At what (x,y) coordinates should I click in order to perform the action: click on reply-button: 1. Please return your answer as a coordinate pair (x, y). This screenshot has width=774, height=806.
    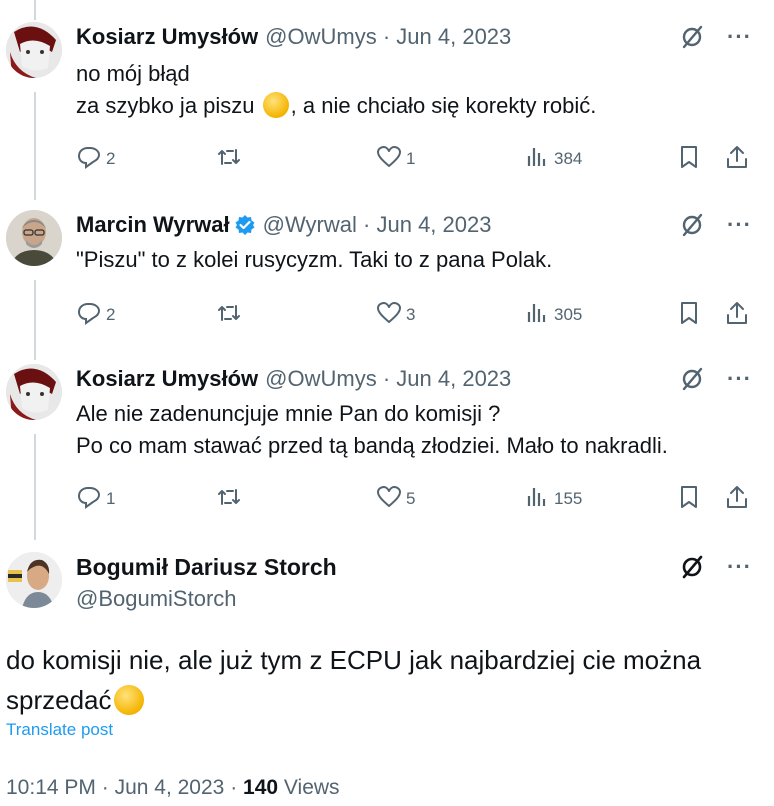
    Looking at the image, I should click on (95, 497).